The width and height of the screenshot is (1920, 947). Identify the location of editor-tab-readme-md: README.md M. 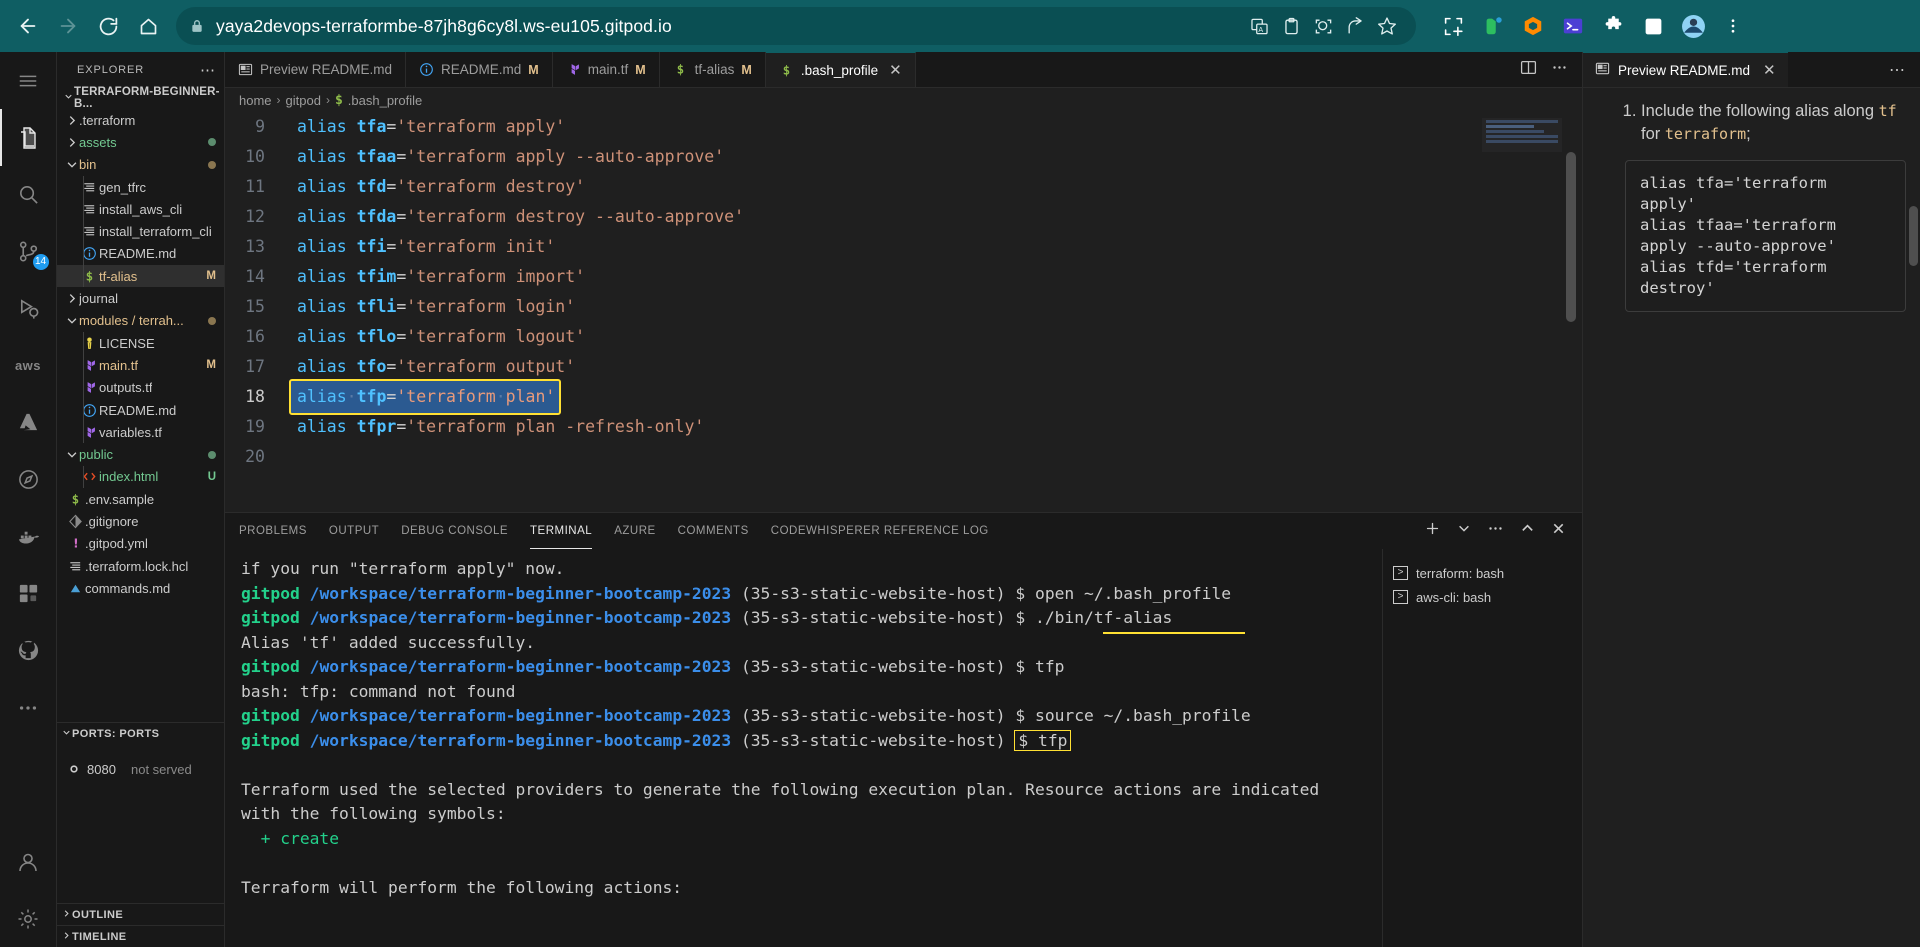
(479, 69).